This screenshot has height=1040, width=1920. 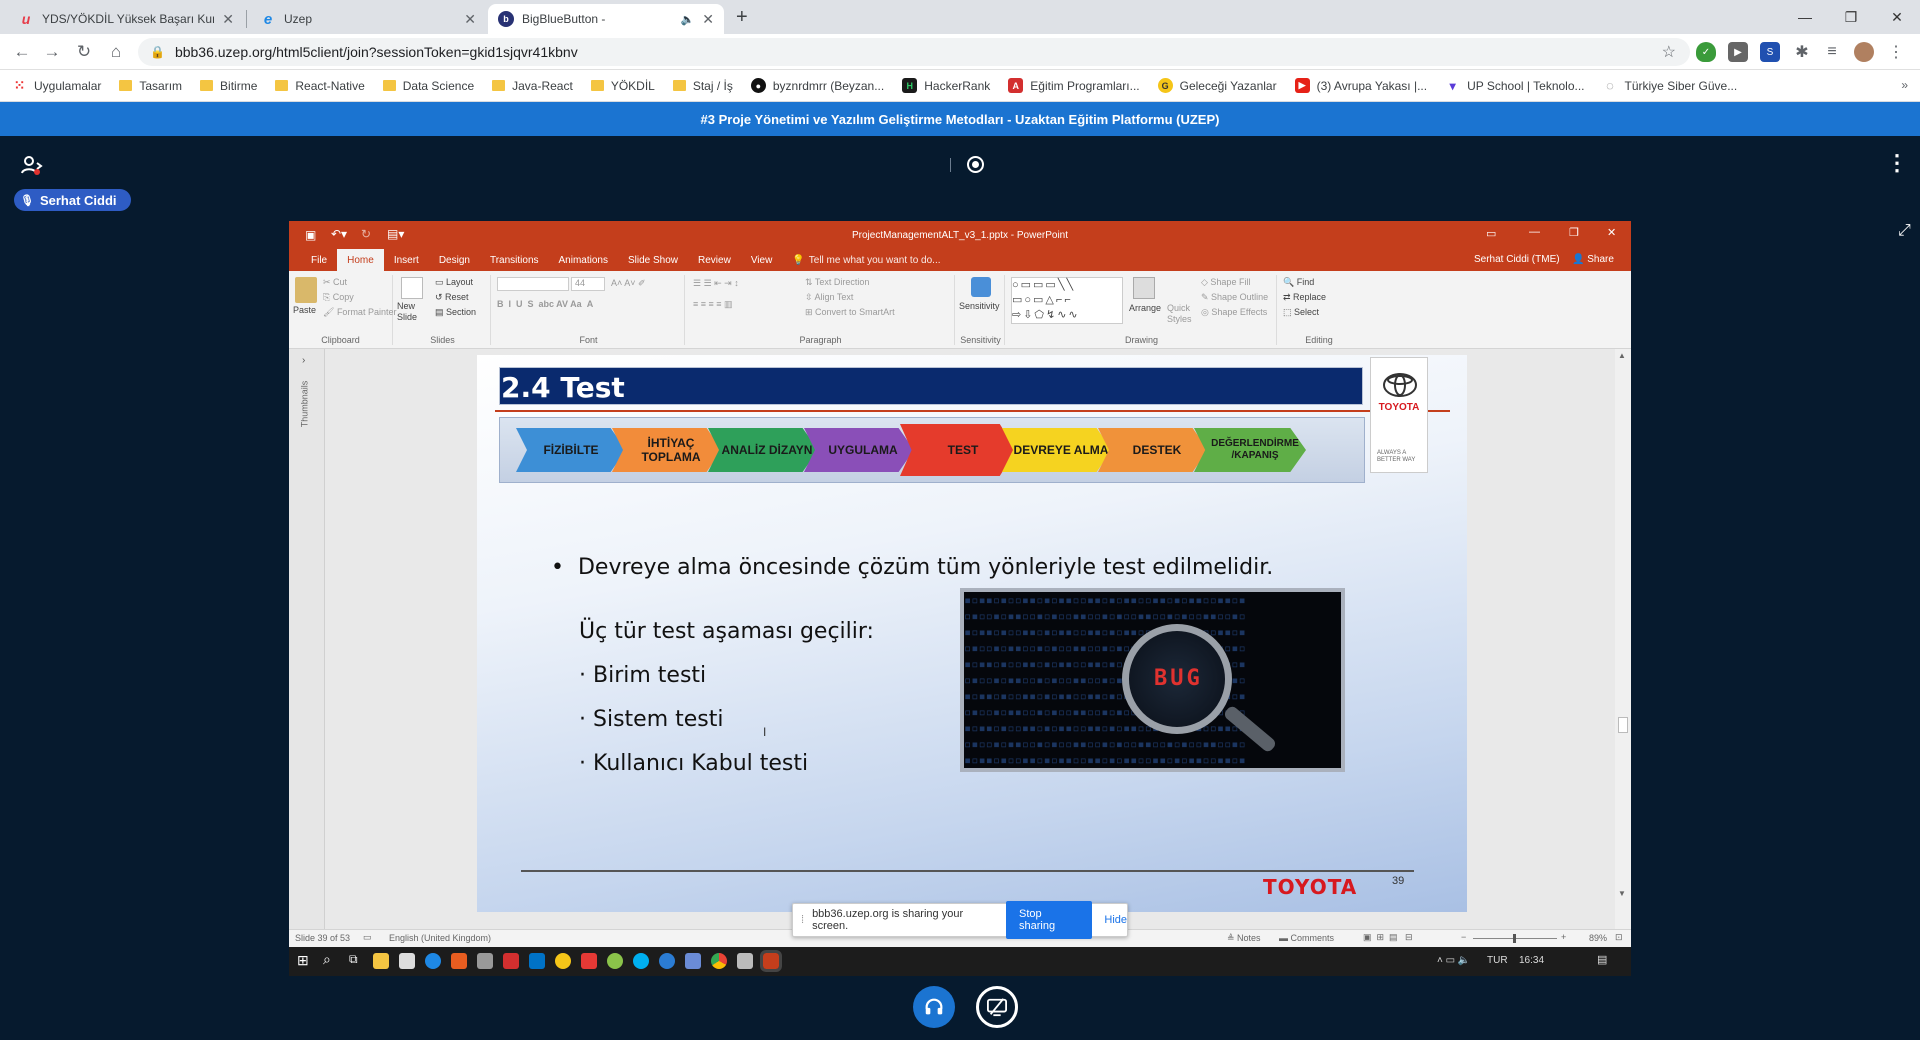 What do you see at coordinates (1514, 938) in the screenshot?
I see `zoom-slider-thumb` at bounding box center [1514, 938].